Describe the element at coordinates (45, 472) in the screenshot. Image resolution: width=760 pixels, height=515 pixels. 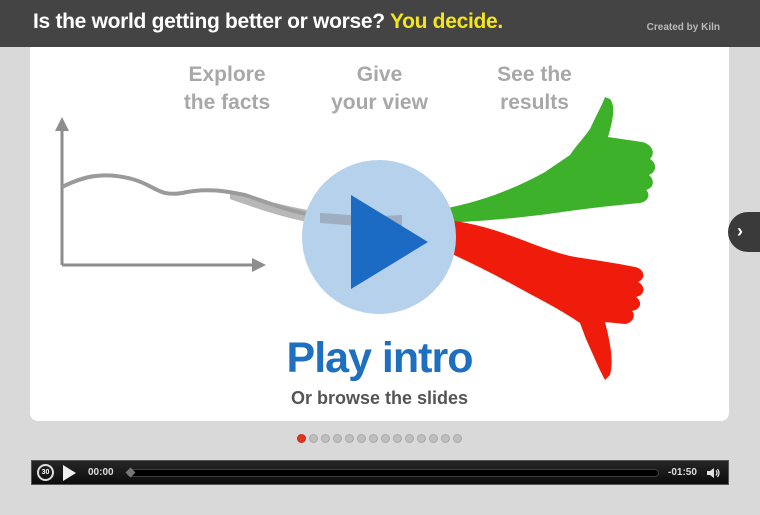
I see `rewind-30-icon: 30` at that location.